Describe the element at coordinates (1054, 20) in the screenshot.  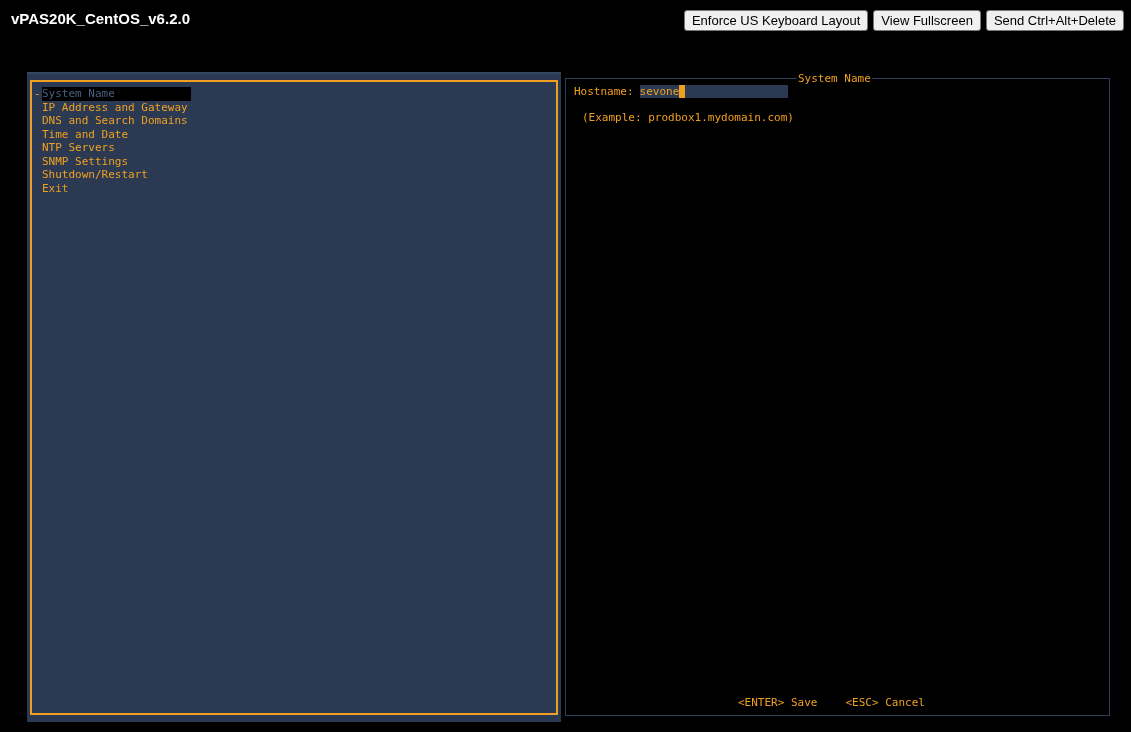
I see `toolbar-button: Send Ctrl+Alt+Delete` at that location.